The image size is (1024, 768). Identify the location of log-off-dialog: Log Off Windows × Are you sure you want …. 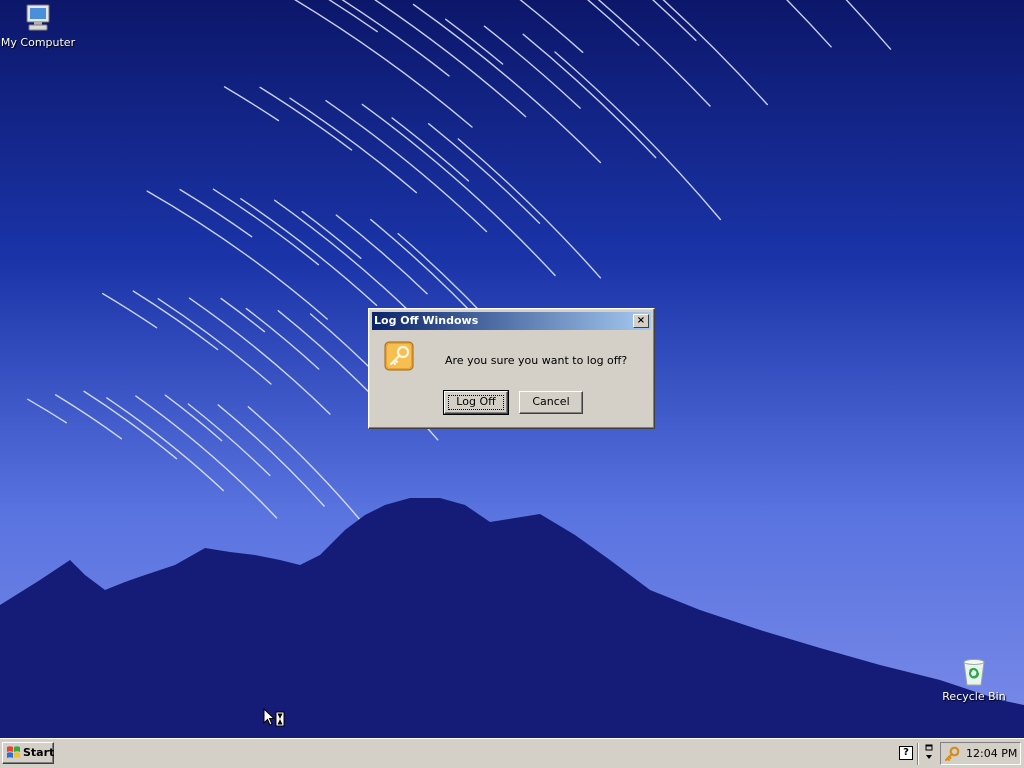
(511, 368).